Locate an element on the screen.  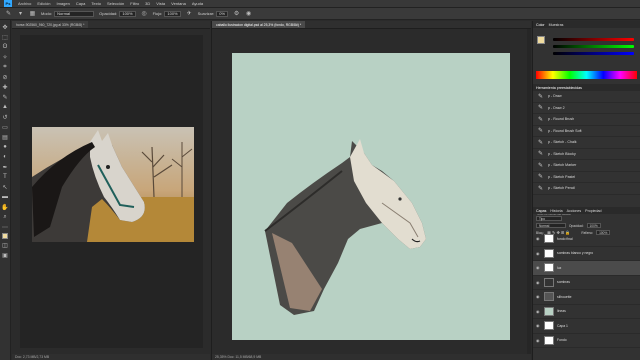
dodge-tool-icon: ◐ is located at coordinates (5, 157).